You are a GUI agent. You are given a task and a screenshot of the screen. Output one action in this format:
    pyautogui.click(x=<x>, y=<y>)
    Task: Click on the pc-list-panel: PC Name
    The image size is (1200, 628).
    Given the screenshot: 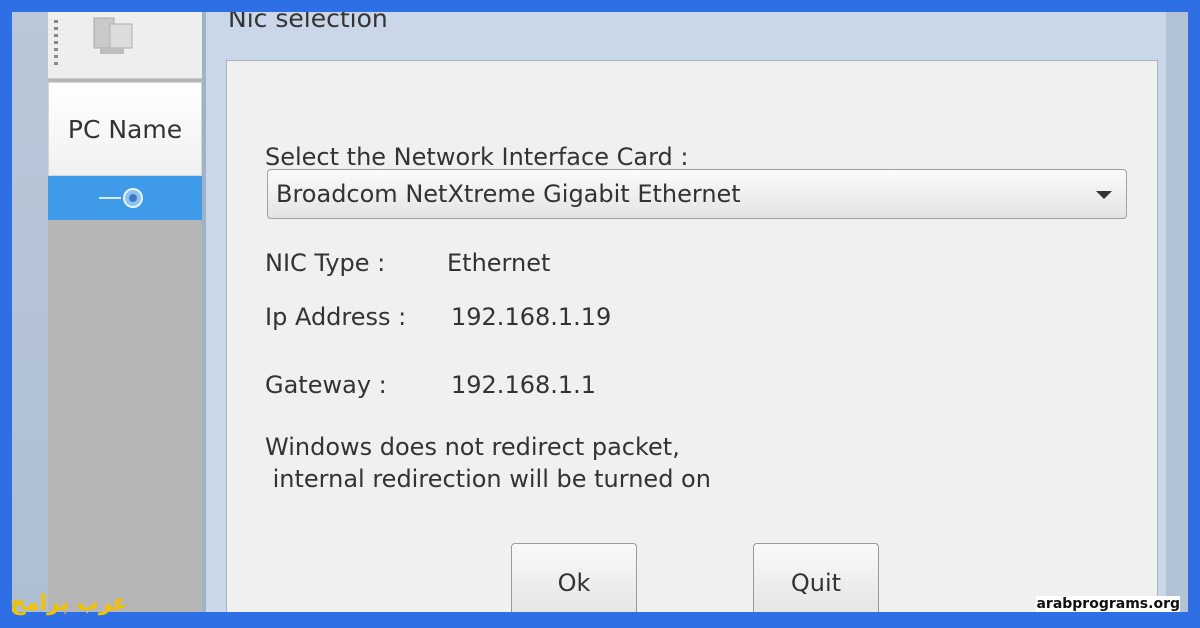 What is the action you would take?
    pyautogui.click(x=125, y=312)
    